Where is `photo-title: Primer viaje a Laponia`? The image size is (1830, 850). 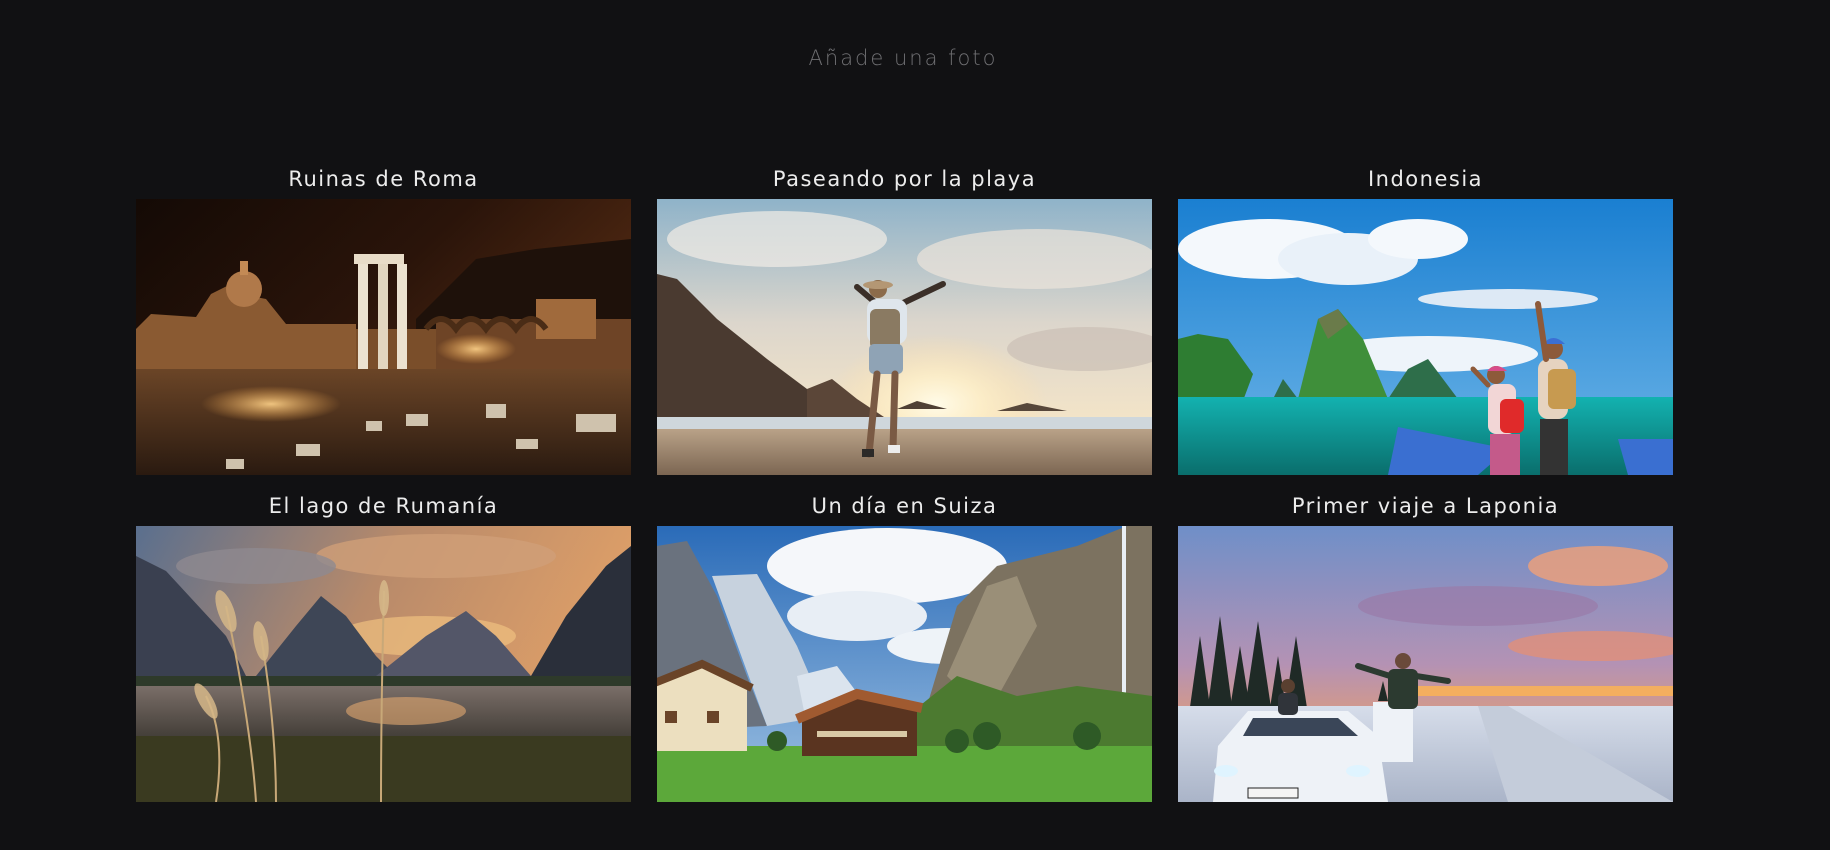
photo-title: Primer viaje a Laponia is located at coordinates (1425, 506).